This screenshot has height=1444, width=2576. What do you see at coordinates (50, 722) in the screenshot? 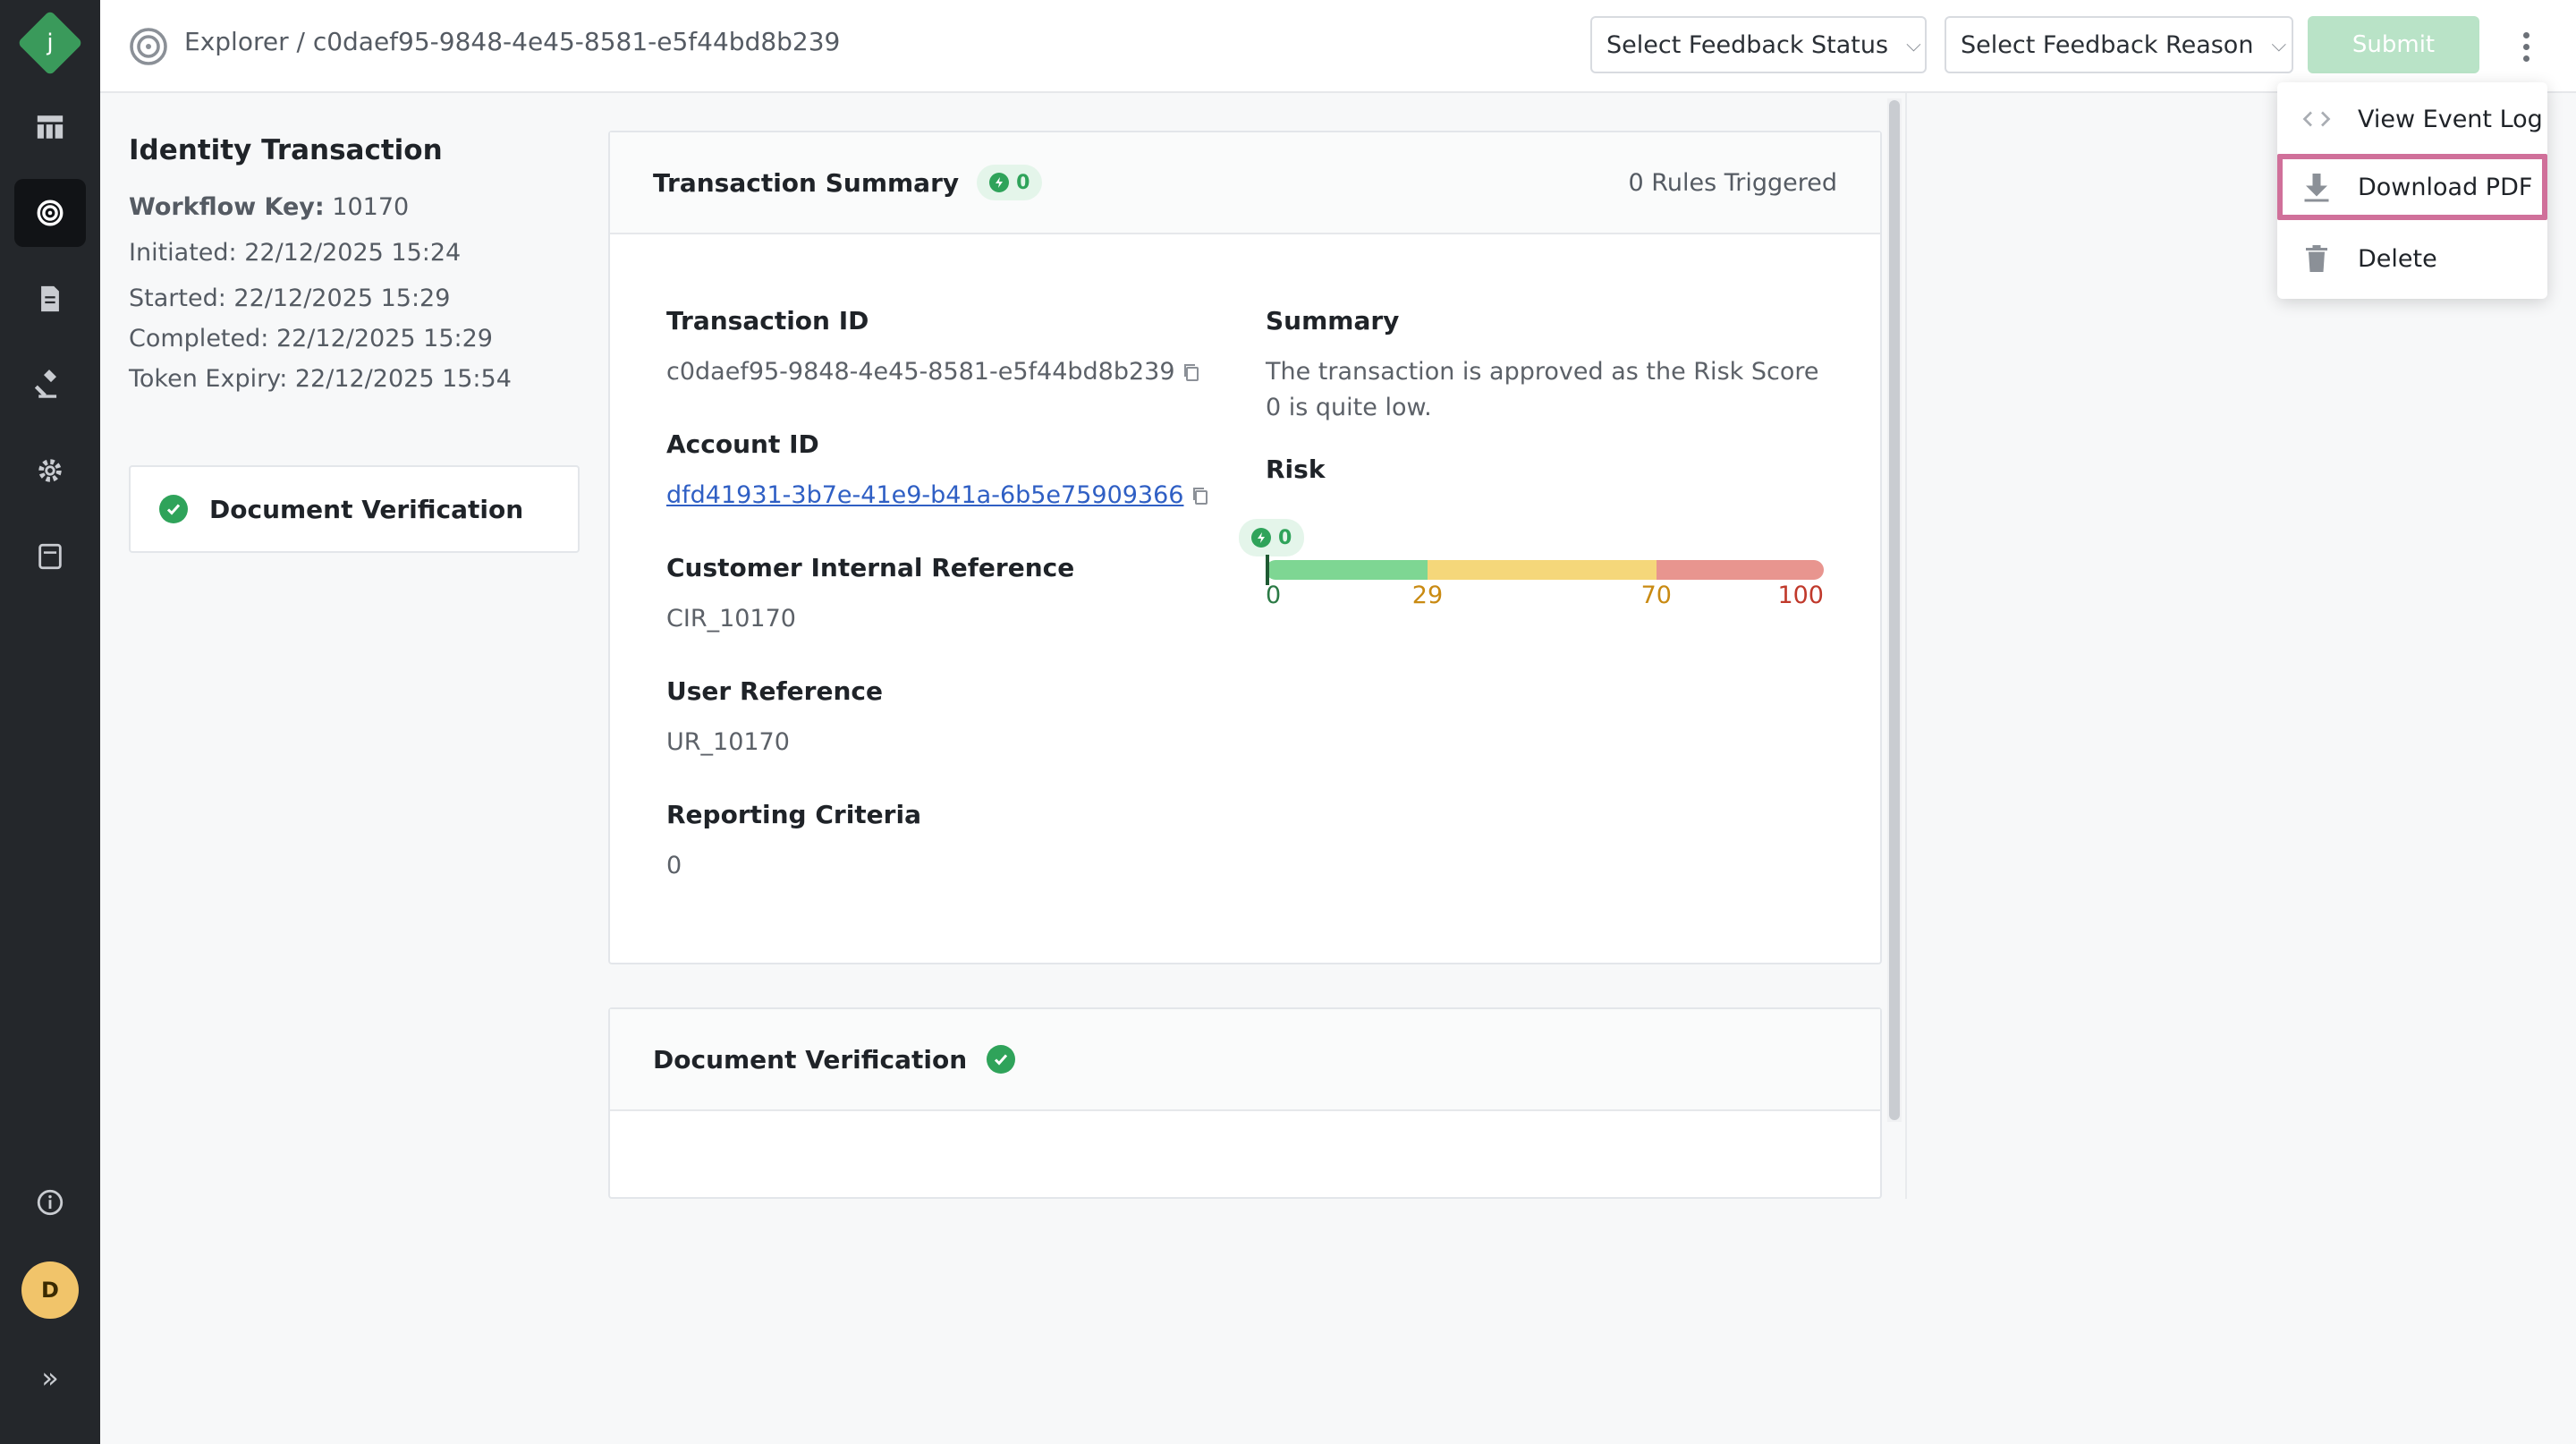
I see `sidebar: j D »` at bounding box center [50, 722].